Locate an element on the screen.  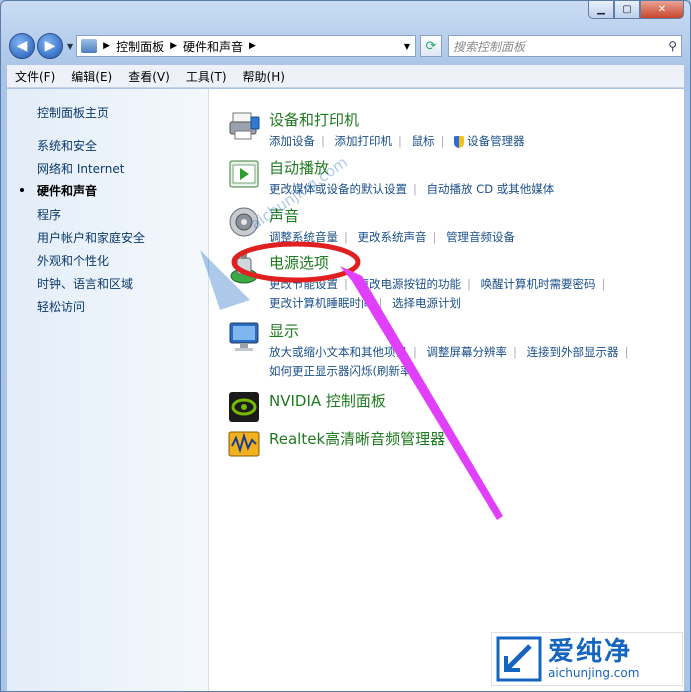
power-options-icon is located at coordinates (244, 269).